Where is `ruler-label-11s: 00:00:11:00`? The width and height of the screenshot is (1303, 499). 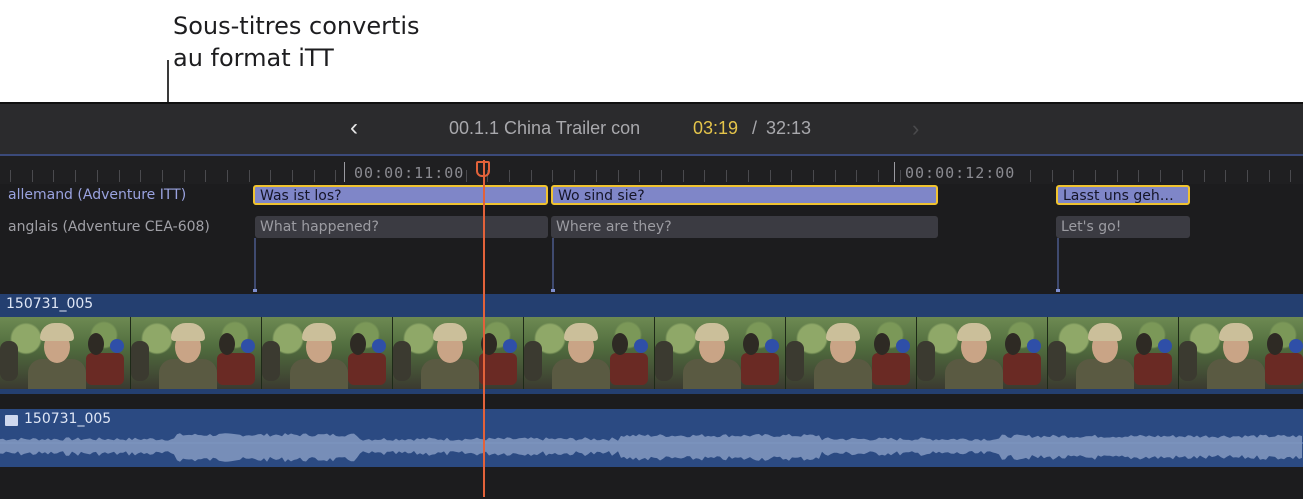
ruler-label-11s: 00:00:11:00 is located at coordinates (409, 173).